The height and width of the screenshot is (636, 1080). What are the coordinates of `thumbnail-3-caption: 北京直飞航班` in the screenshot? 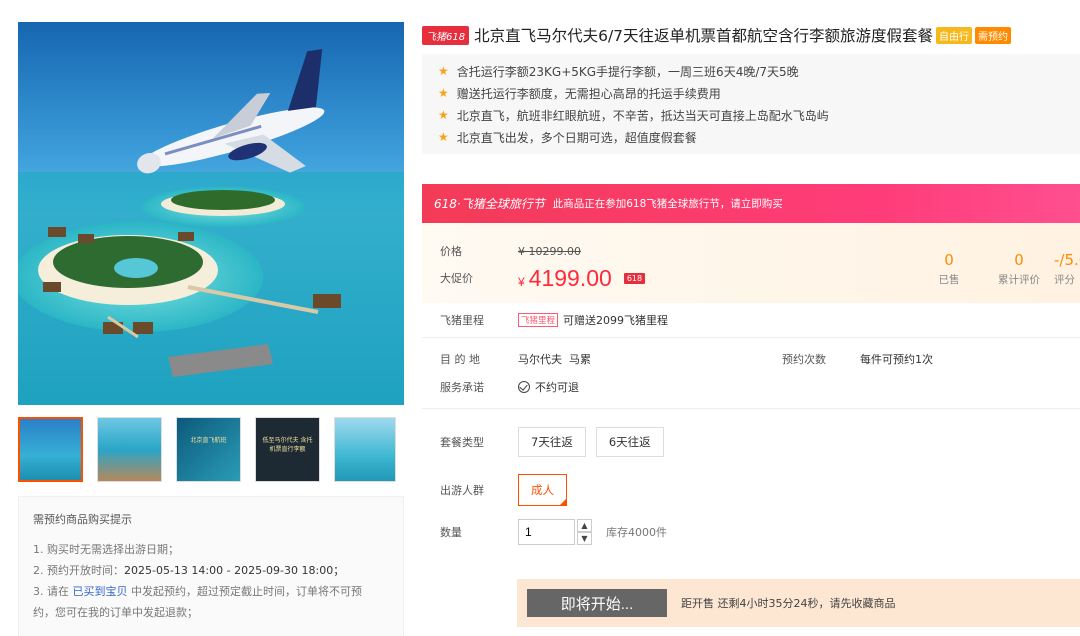 It's located at (208, 440).